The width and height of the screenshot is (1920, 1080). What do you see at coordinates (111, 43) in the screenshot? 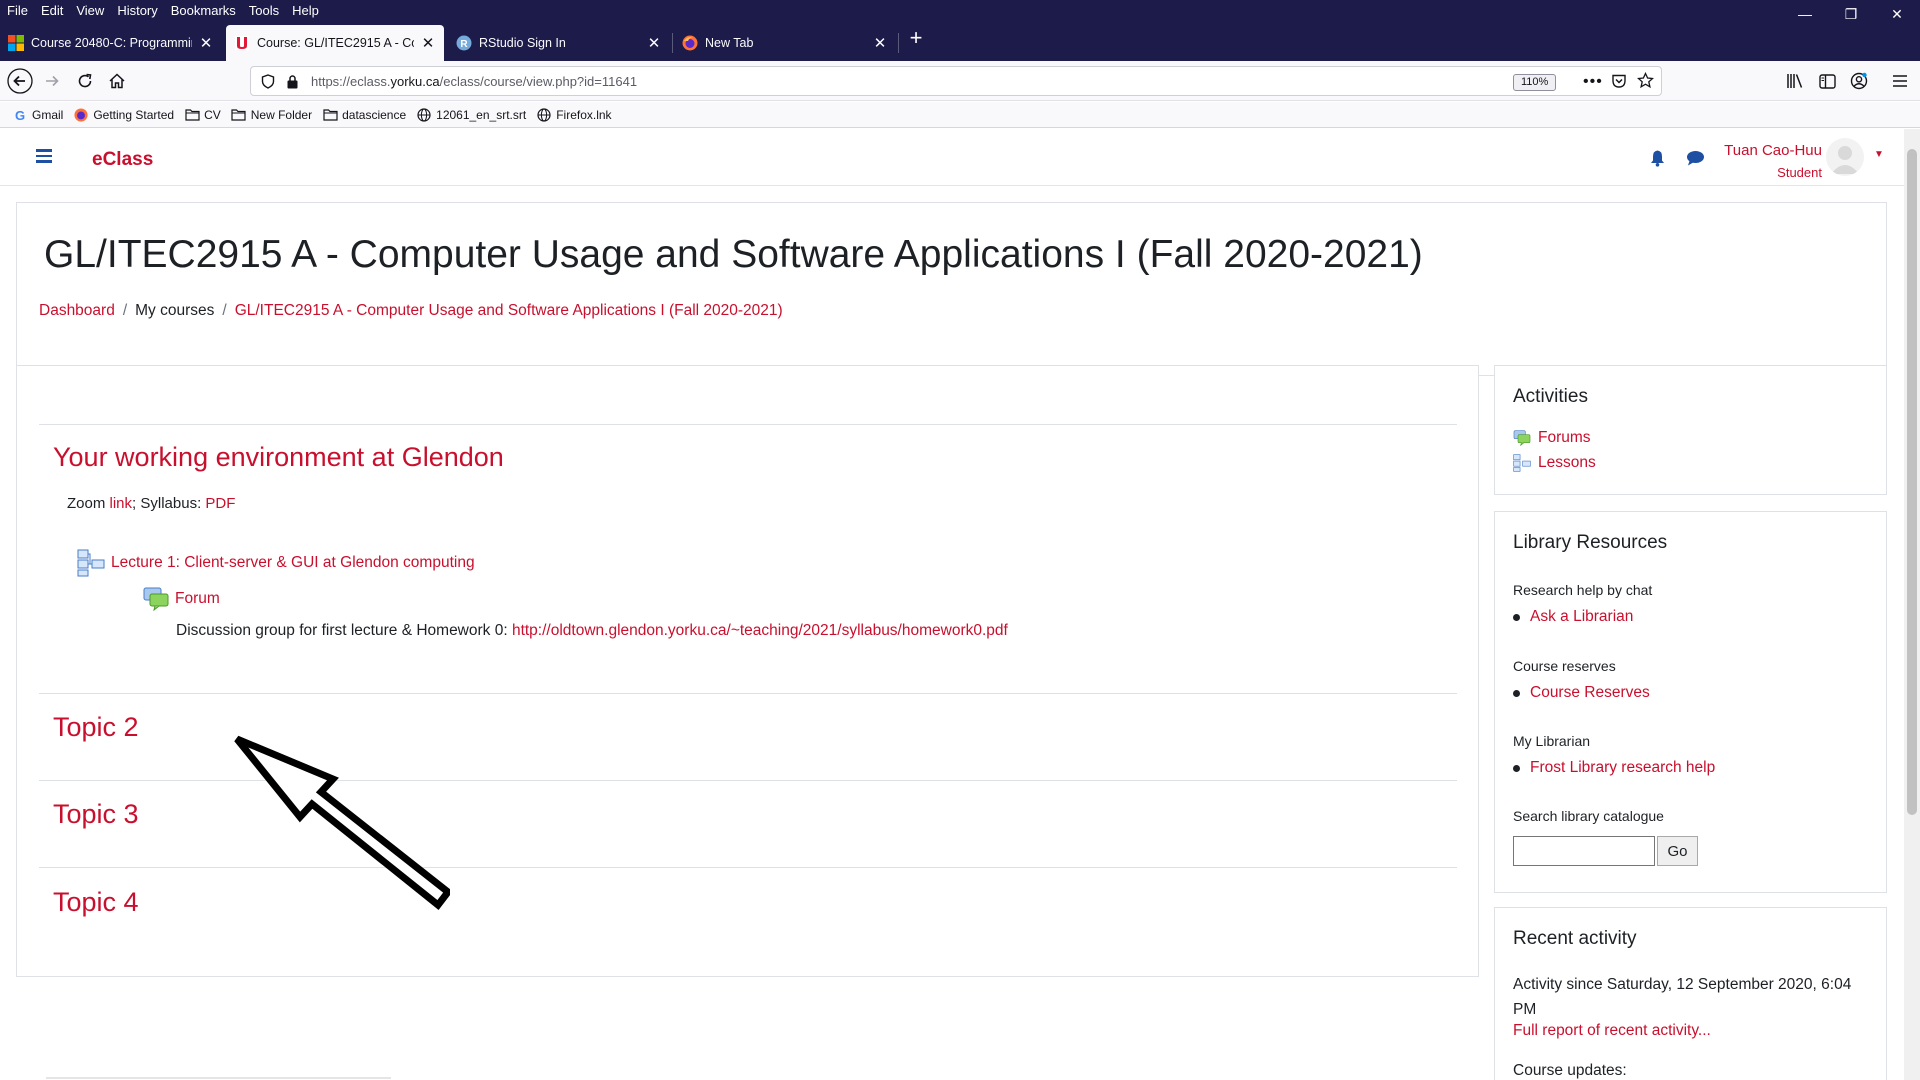
I see `tab-course-20480: Course 20480-C: Programming ✕` at bounding box center [111, 43].